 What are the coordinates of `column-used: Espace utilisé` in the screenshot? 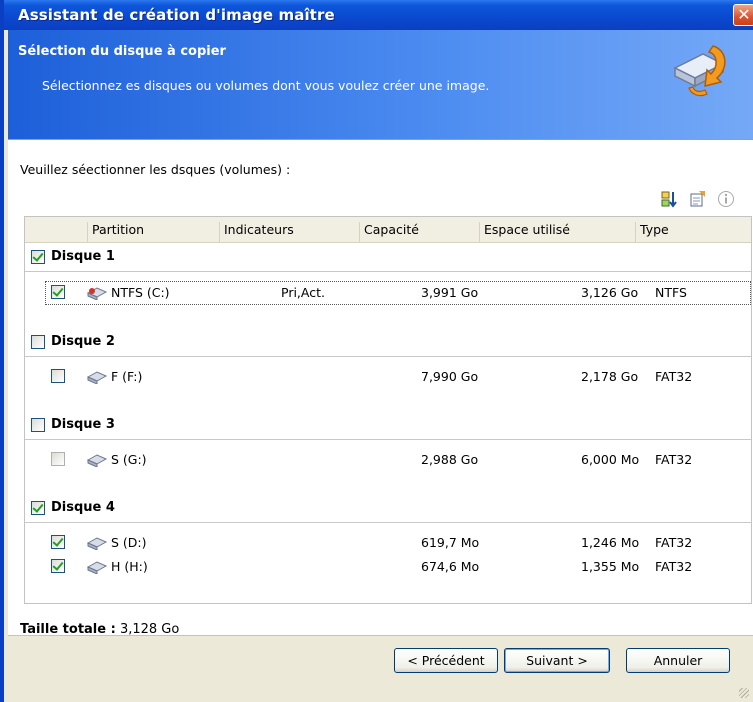 It's located at (524, 232).